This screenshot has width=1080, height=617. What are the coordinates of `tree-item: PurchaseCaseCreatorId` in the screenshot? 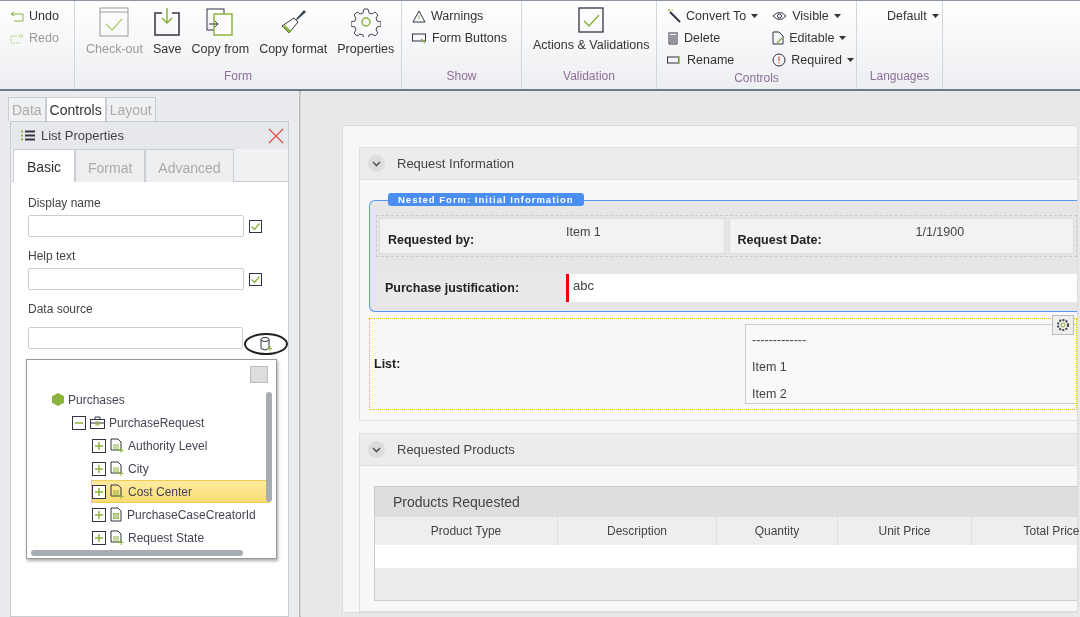 It's located at (180, 514).